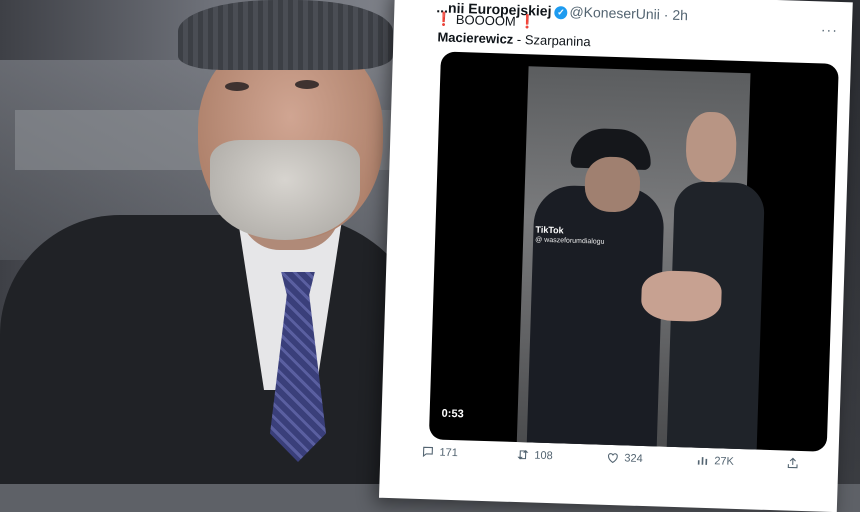 This screenshot has width=860, height=512. Describe the element at coordinates (237, 86) in the screenshot. I see `left-eye` at that location.